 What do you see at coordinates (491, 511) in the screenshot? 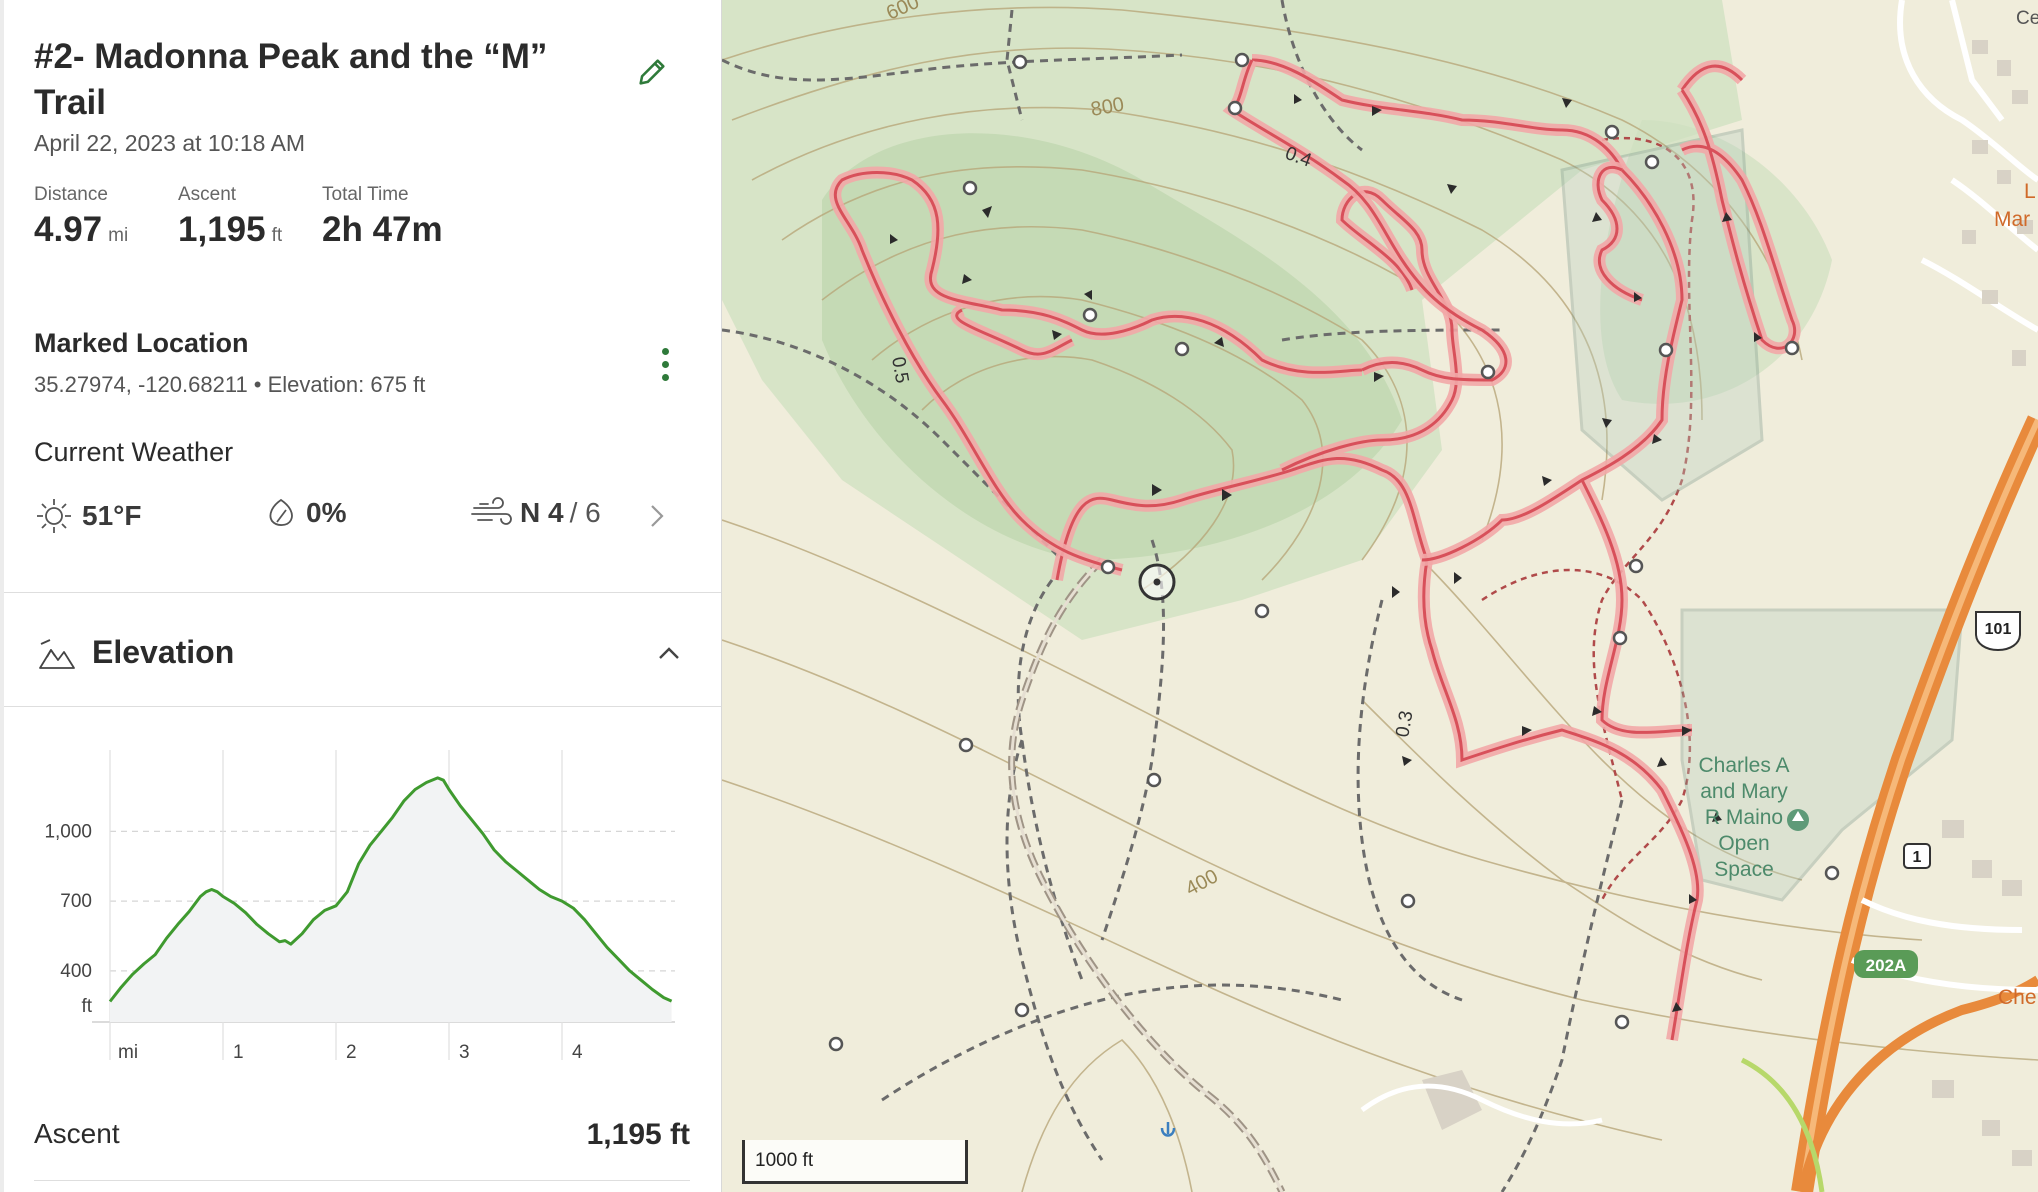
I see `wind-icon` at bounding box center [491, 511].